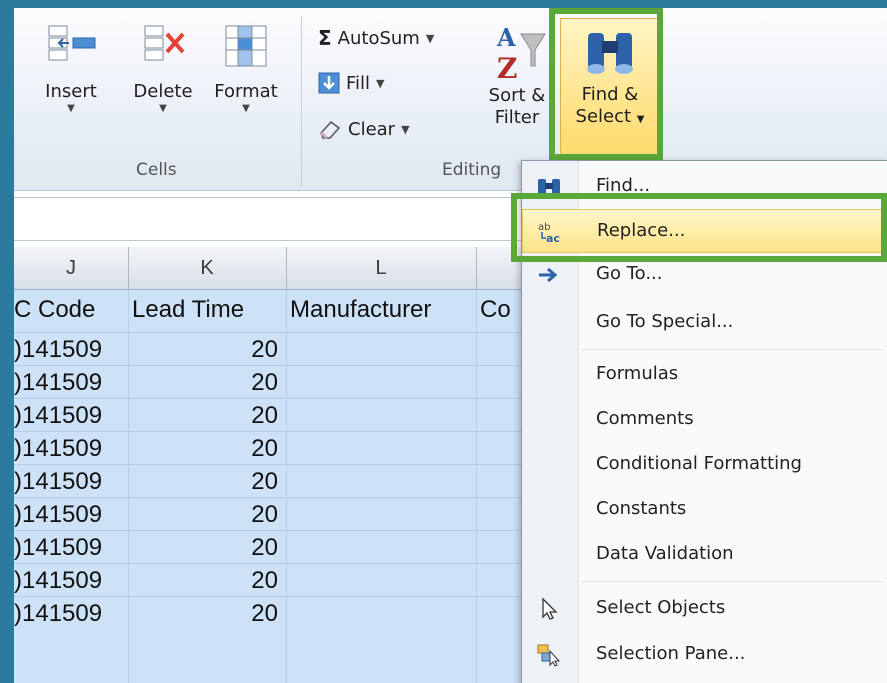 This screenshot has height=683, width=887. What do you see at coordinates (641, 508) in the screenshot?
I see `menu-label-constants: Constants` at bounding box center [641, 508].